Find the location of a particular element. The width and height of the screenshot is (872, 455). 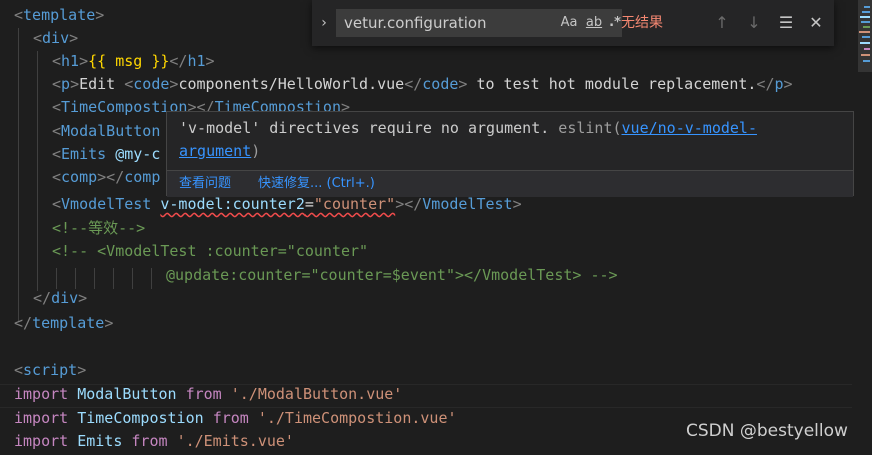

hover-source-close: ) is located at coordinates (256, 151).